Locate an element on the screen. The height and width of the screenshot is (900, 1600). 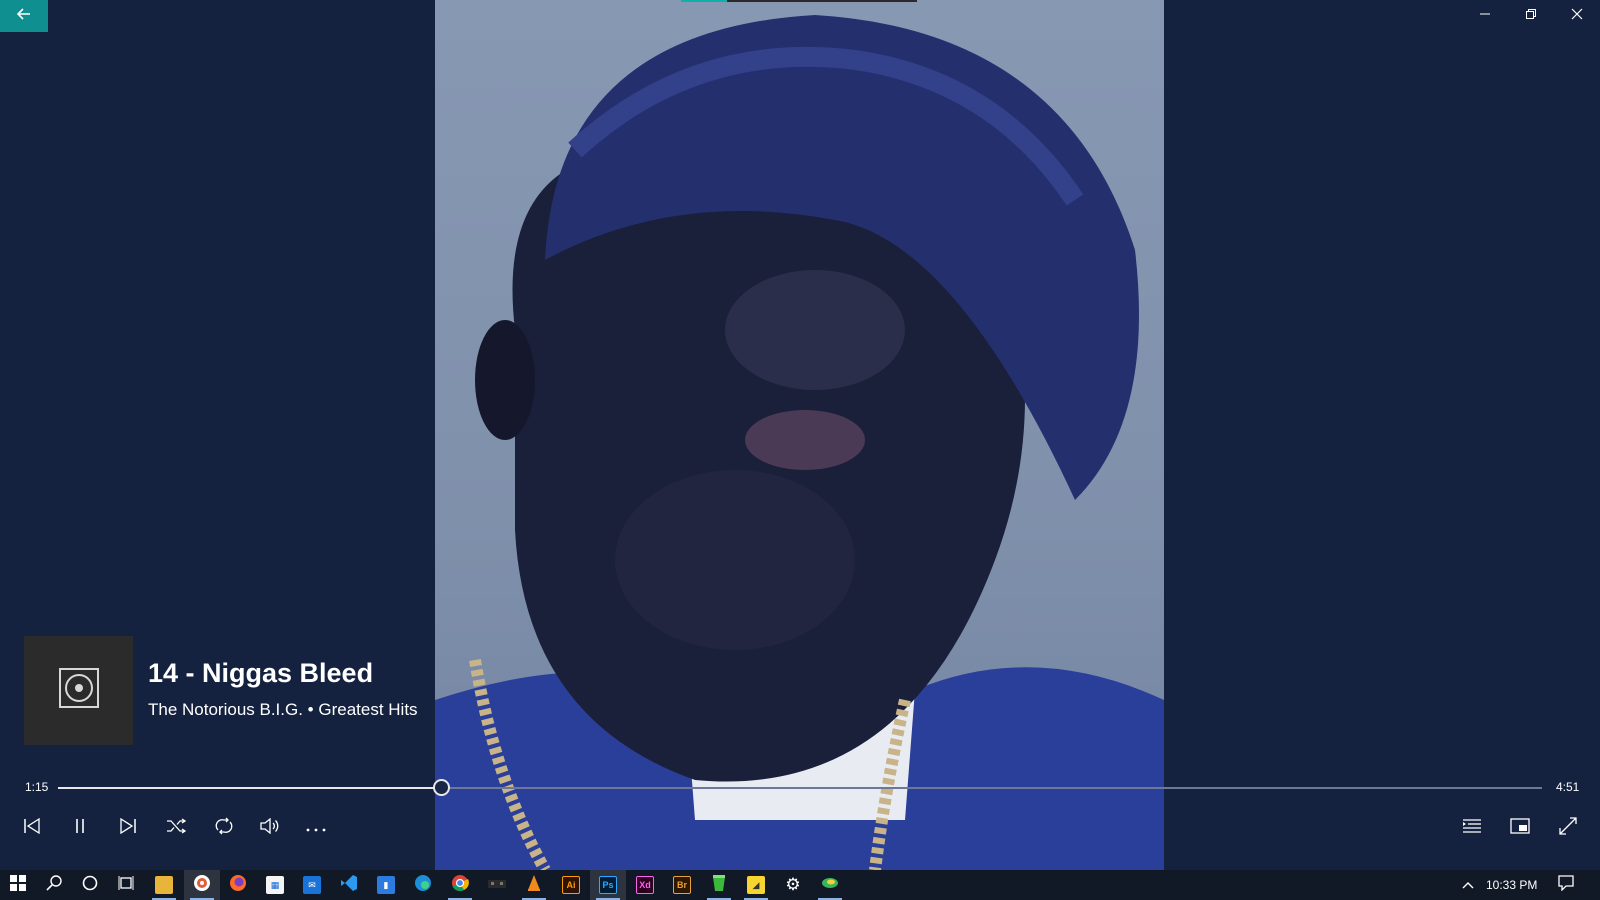
photoshop-icon: Ps is located at coordinates (608, 885).